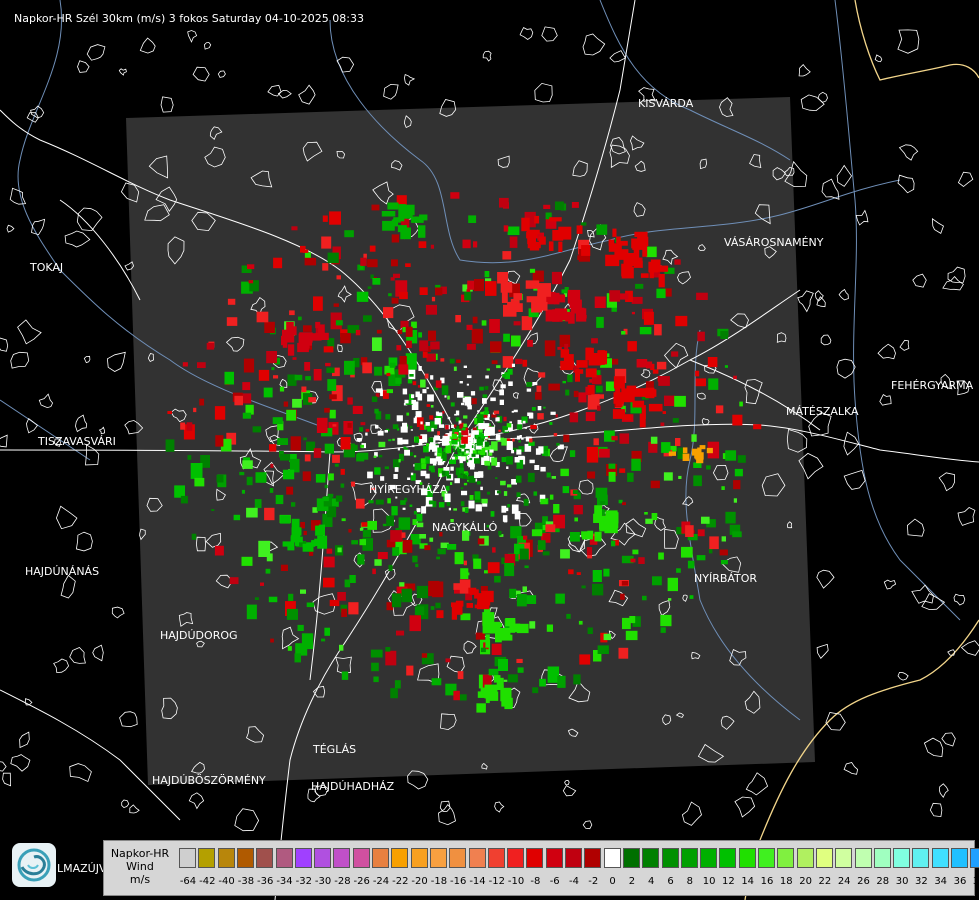 This screenshot has width=979, height=900. Describe the element at coordinates (246, 881) in the screenshot. I see `legend-label: -38` at that location.